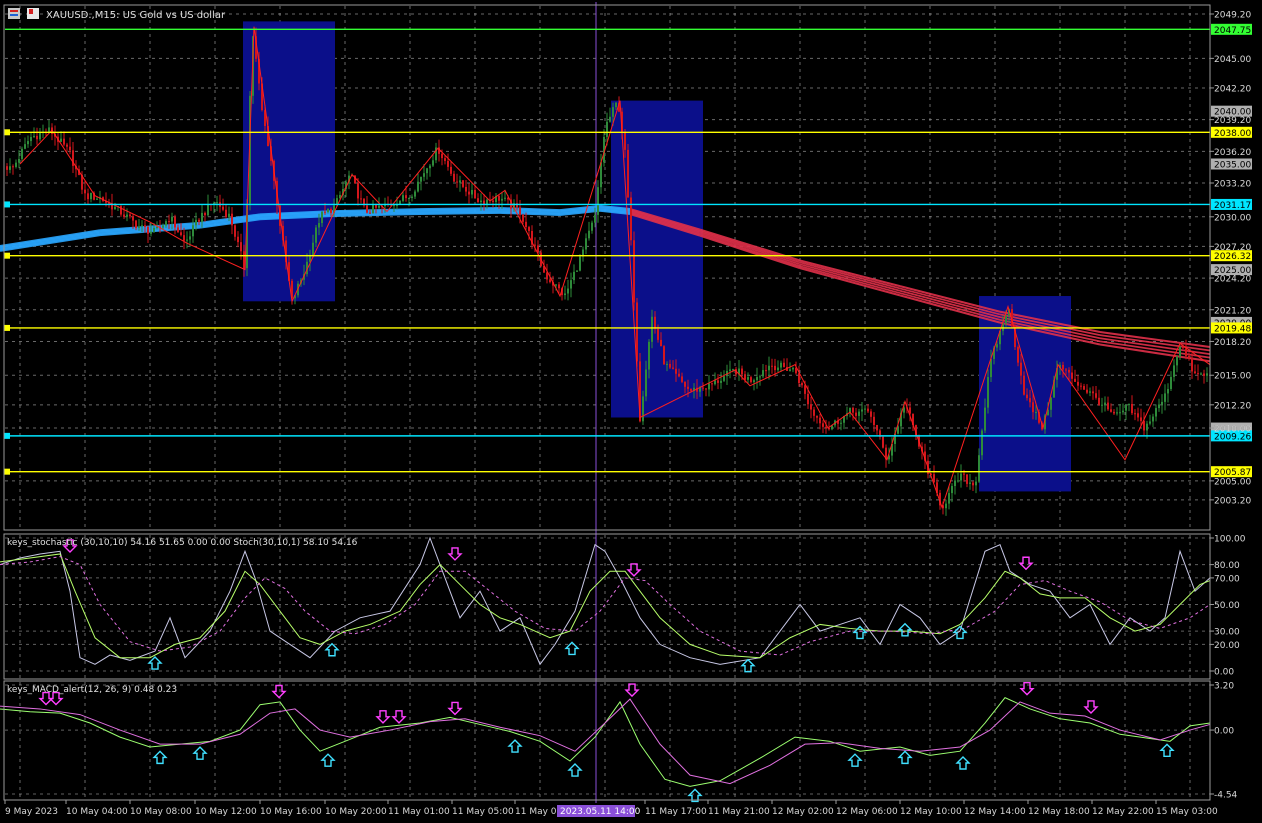 The width and height of the screenshot is (1262, 823). Describe the element at coordinates (1232, 257) in the screenshot. I see `price-level-label: 2026.32` at that location.